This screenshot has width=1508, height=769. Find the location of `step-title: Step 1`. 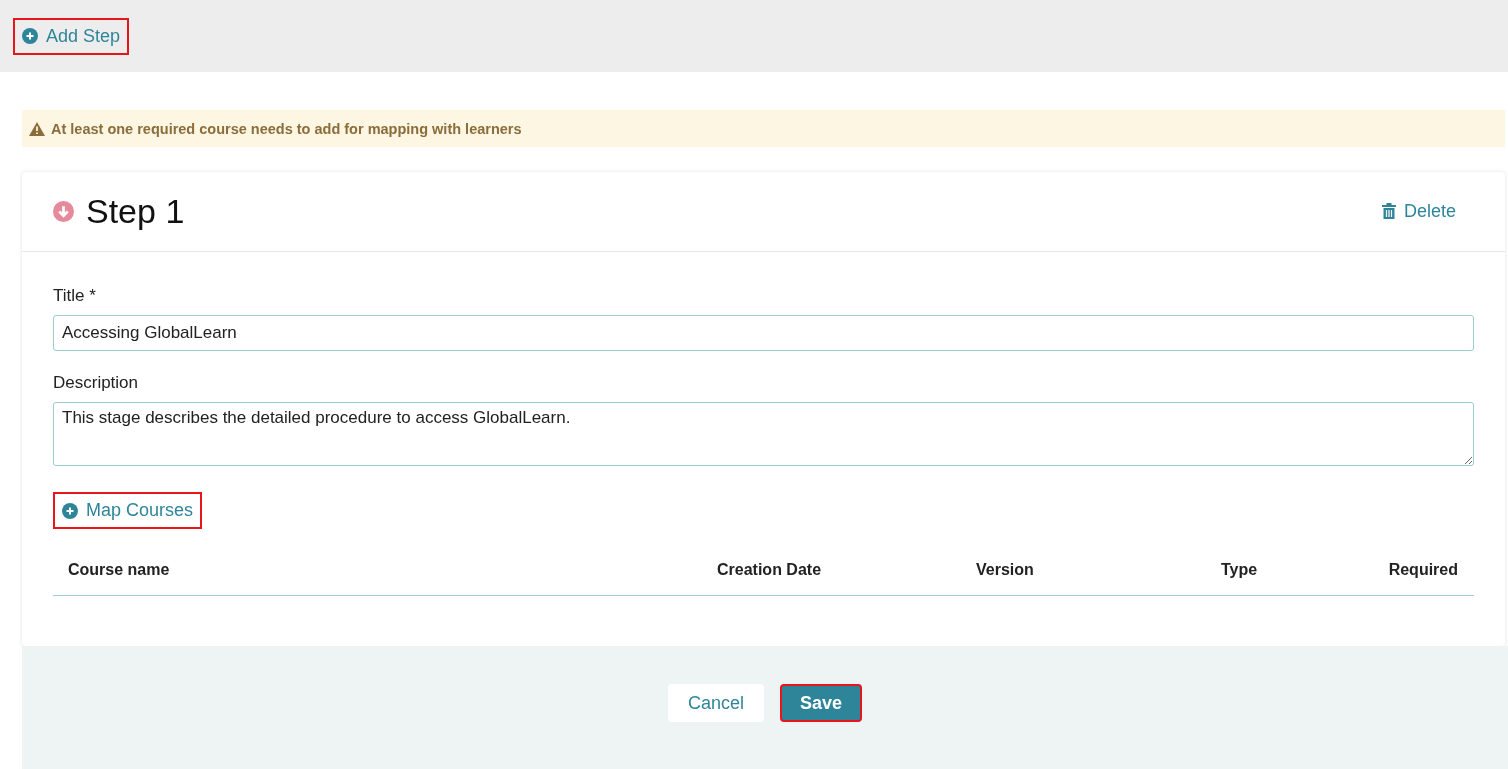

step-title: Step 1 is located at coordinates (135, 211).